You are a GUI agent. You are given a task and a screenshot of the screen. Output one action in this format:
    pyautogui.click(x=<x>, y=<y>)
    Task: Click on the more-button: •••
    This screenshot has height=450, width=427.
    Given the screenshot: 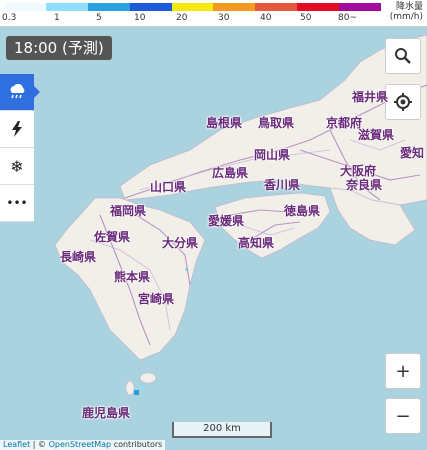 What is the action you would take?
    pyautogui.click(x=17, y=203)
    